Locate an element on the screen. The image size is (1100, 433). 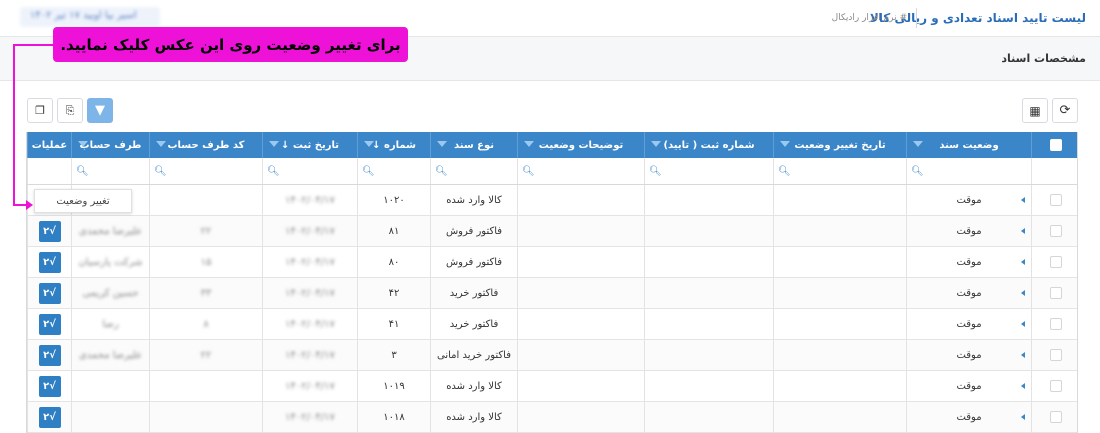
header-number: شماره ↓ is located at coordinates (393, 145).